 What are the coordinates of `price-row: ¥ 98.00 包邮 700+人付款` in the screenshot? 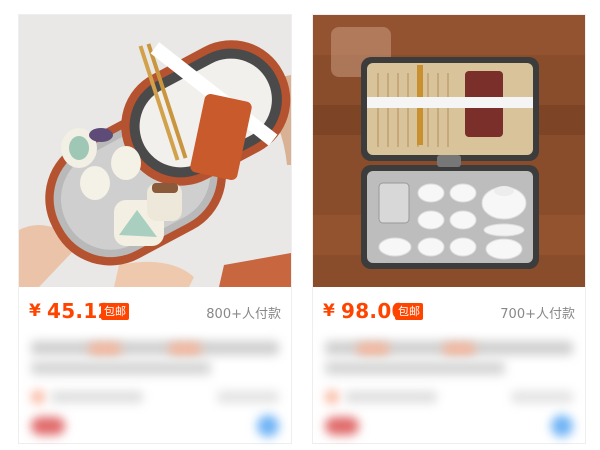 It's located at (449, 312).